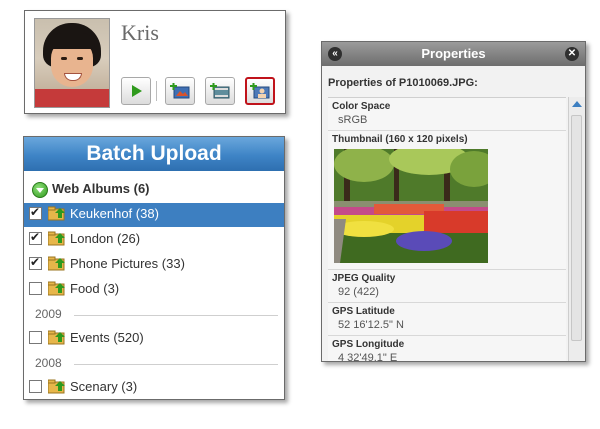  I want to click on add-person-icon, so click(260, 91).